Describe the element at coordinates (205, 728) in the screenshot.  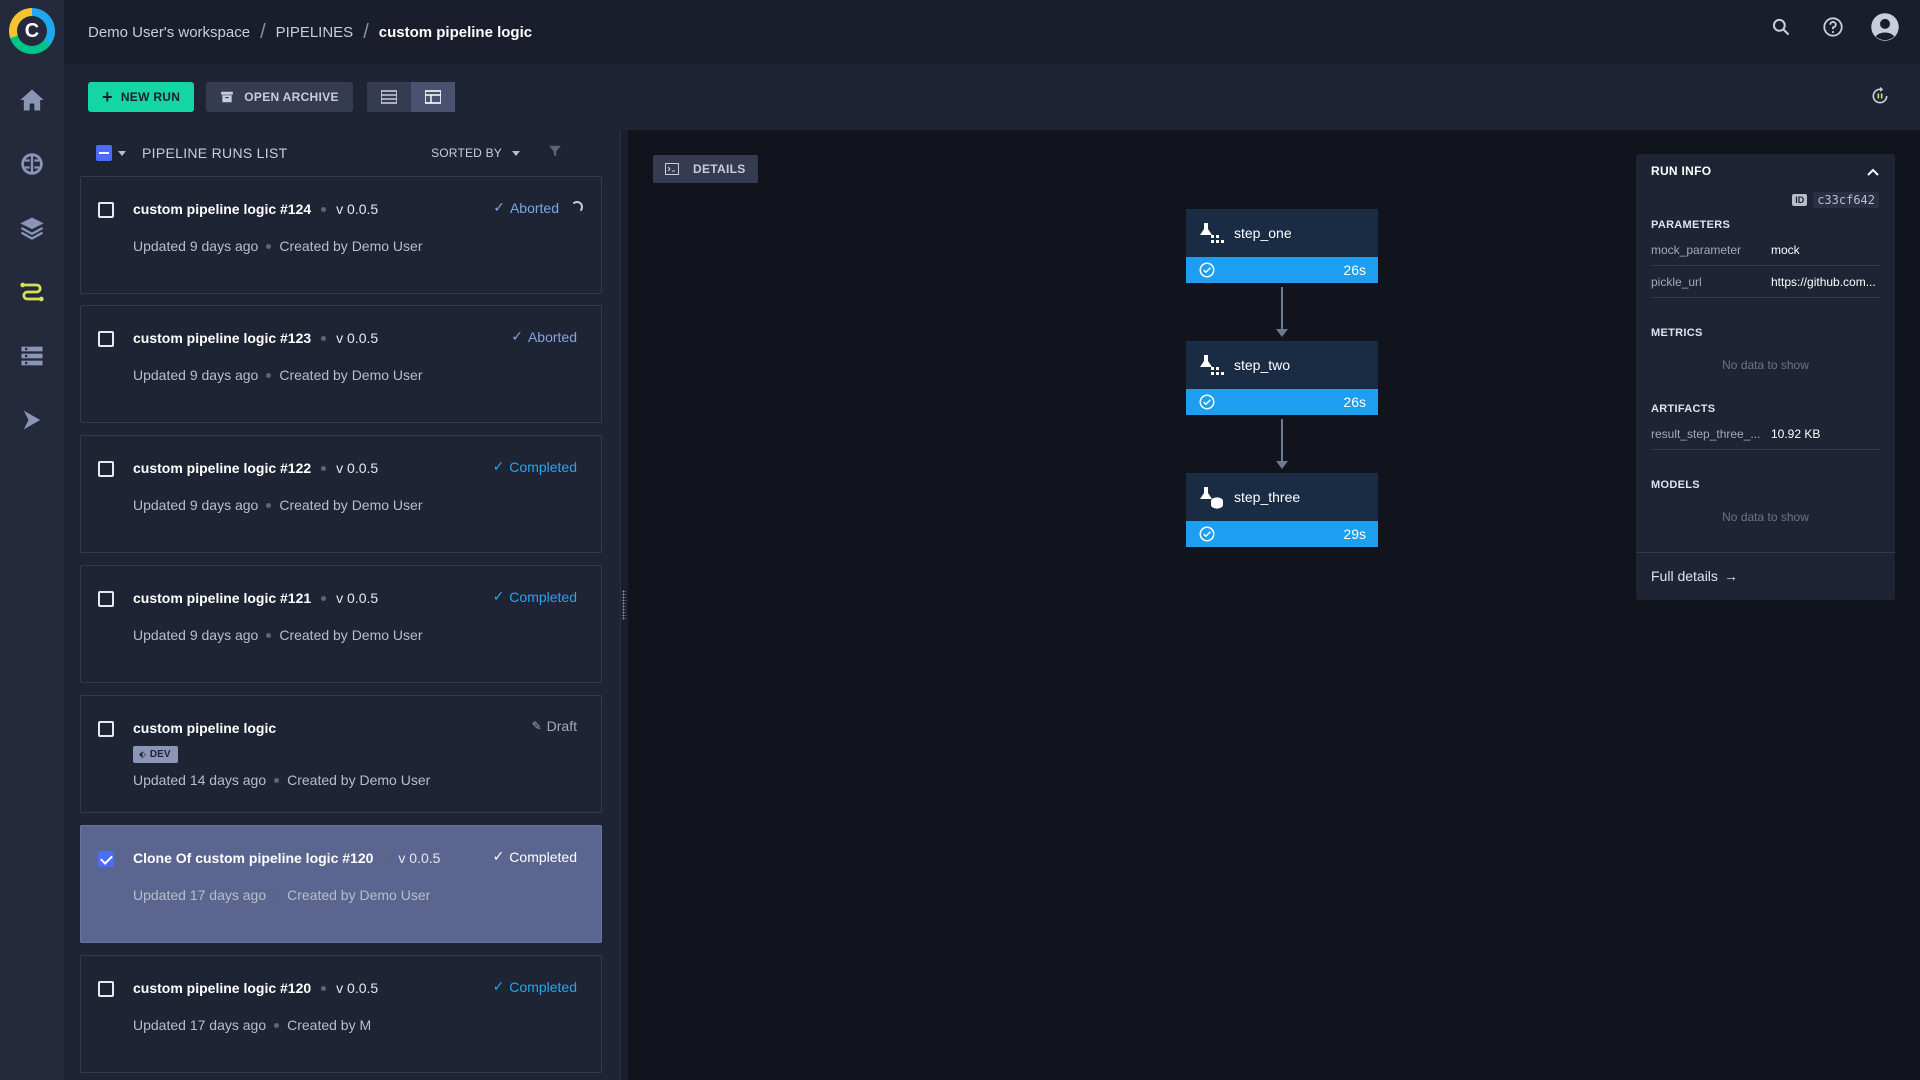
I see `run-name: custom pipeline logic` at that location.